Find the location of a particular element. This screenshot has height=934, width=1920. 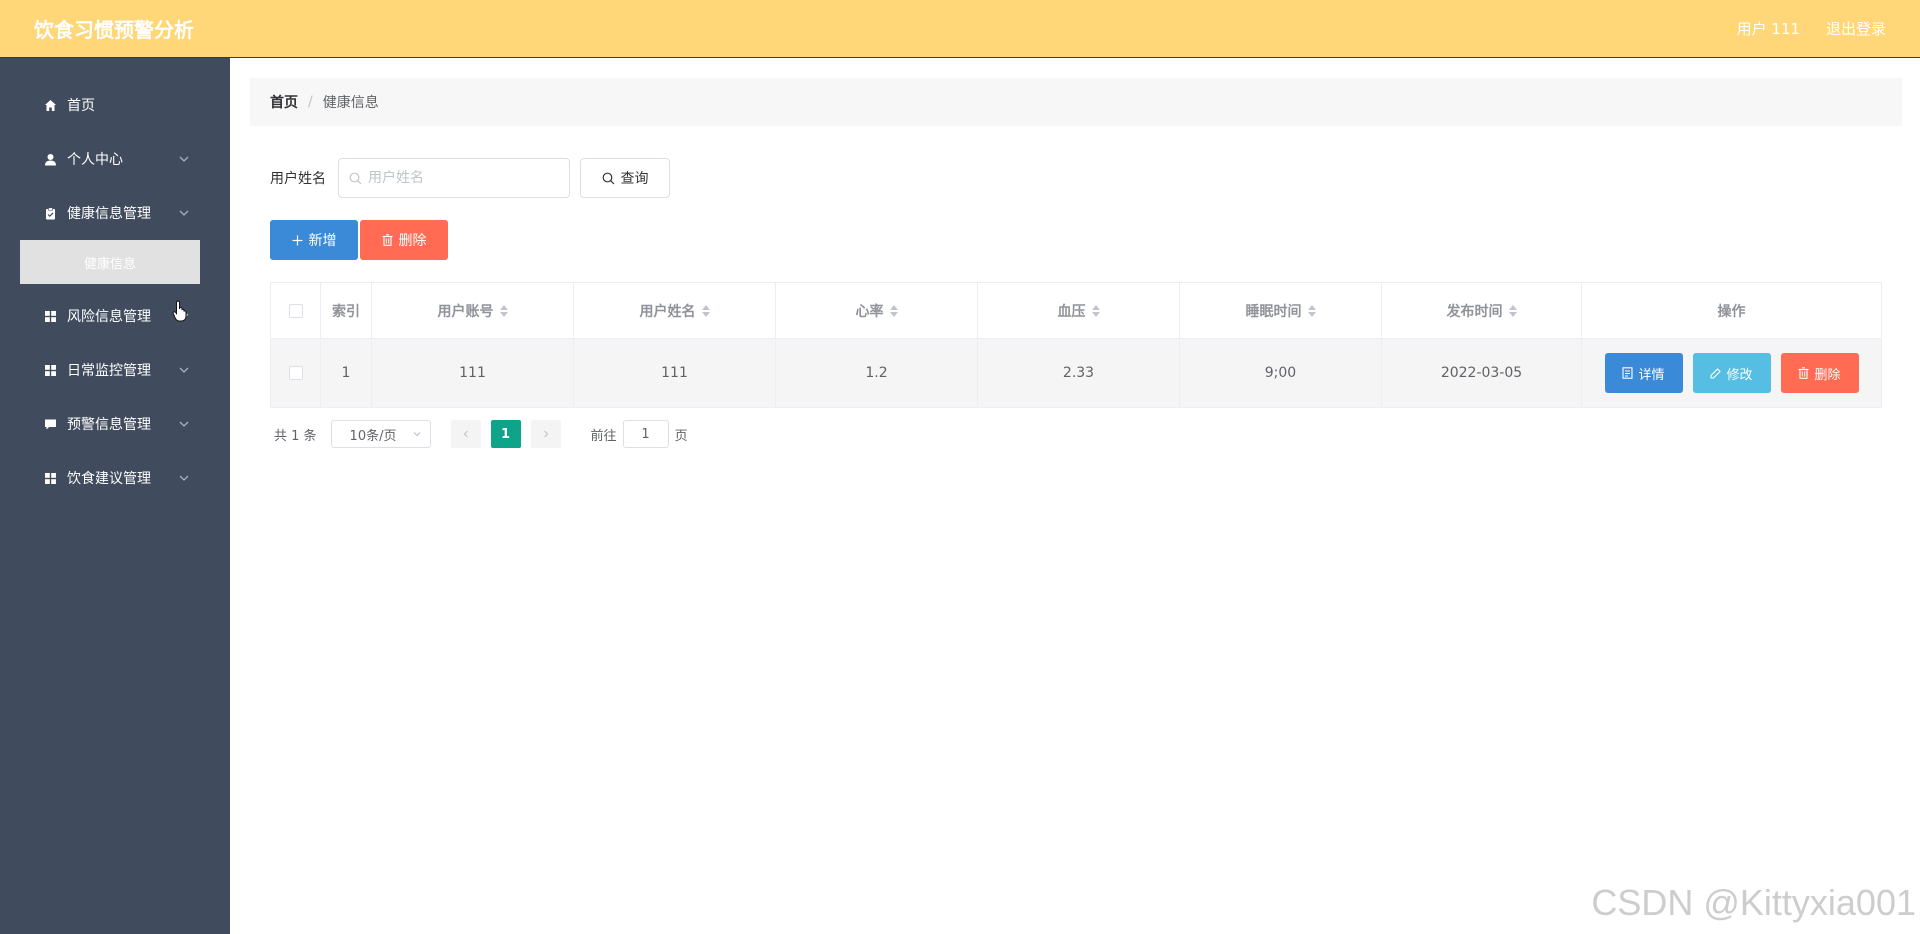

column-header: 索引 is located at coordinates (346, 310).